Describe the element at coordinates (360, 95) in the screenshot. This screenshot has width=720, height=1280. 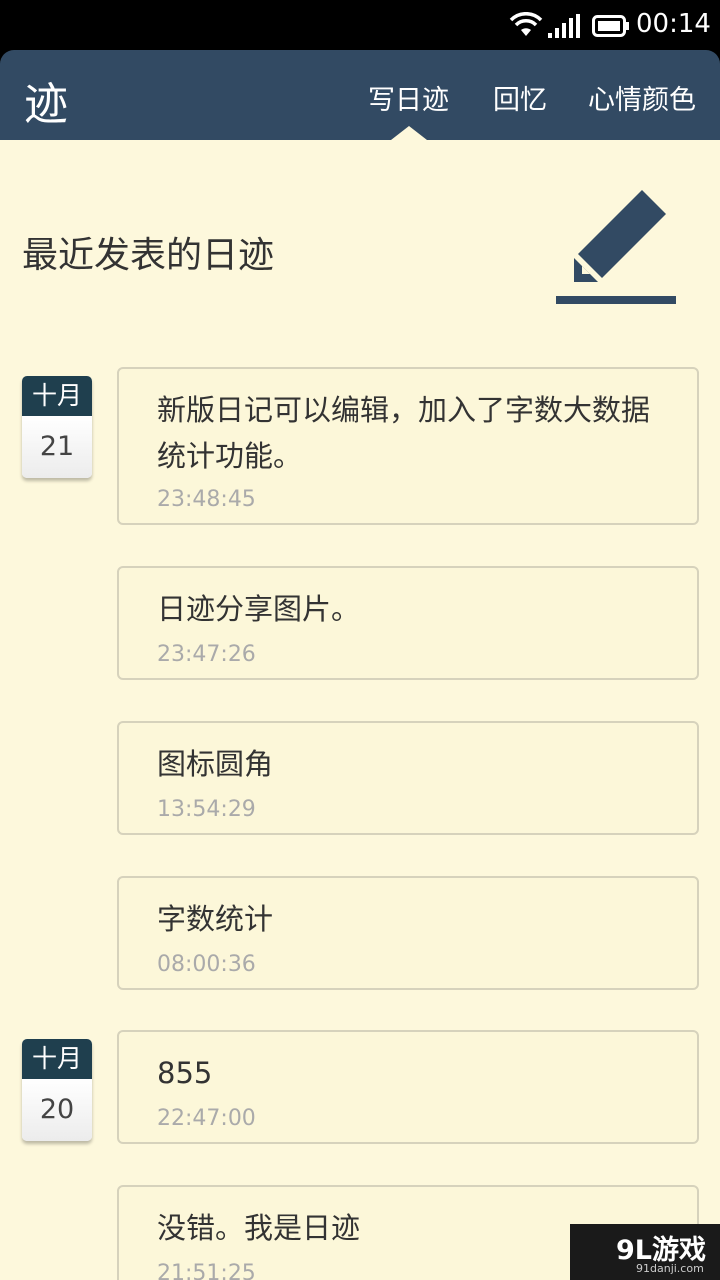
I see `app-bar: 迹 写日迹 回忆 心情颜色` at that location.